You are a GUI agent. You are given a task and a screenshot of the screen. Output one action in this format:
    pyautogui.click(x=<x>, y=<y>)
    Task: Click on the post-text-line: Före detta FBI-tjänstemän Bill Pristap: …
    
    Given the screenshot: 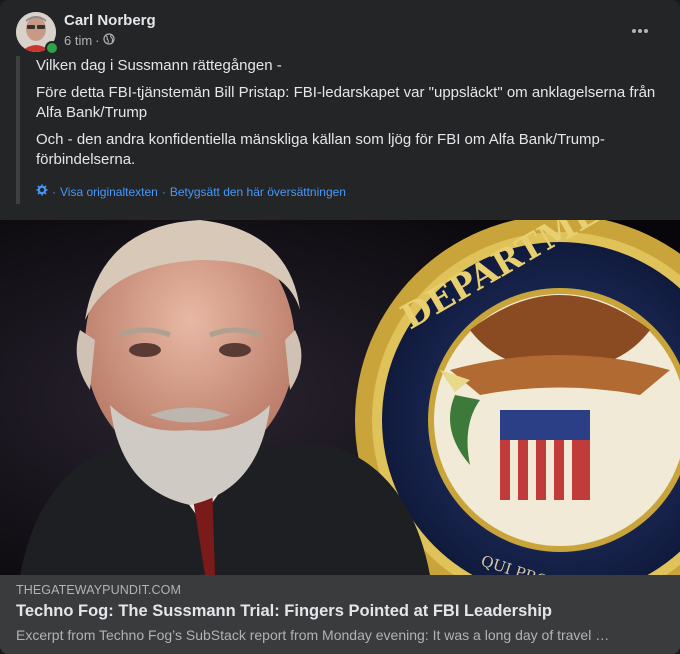 What is the action you would take?
    pyautogui.click(x=346, y=102)
    